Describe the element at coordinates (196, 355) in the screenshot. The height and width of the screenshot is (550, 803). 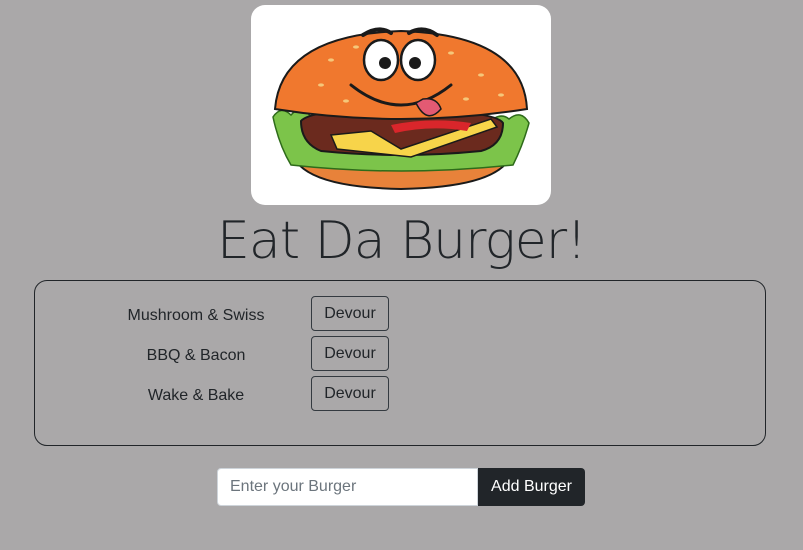
I see `burger-name: BBQ & Bacon` at that location.